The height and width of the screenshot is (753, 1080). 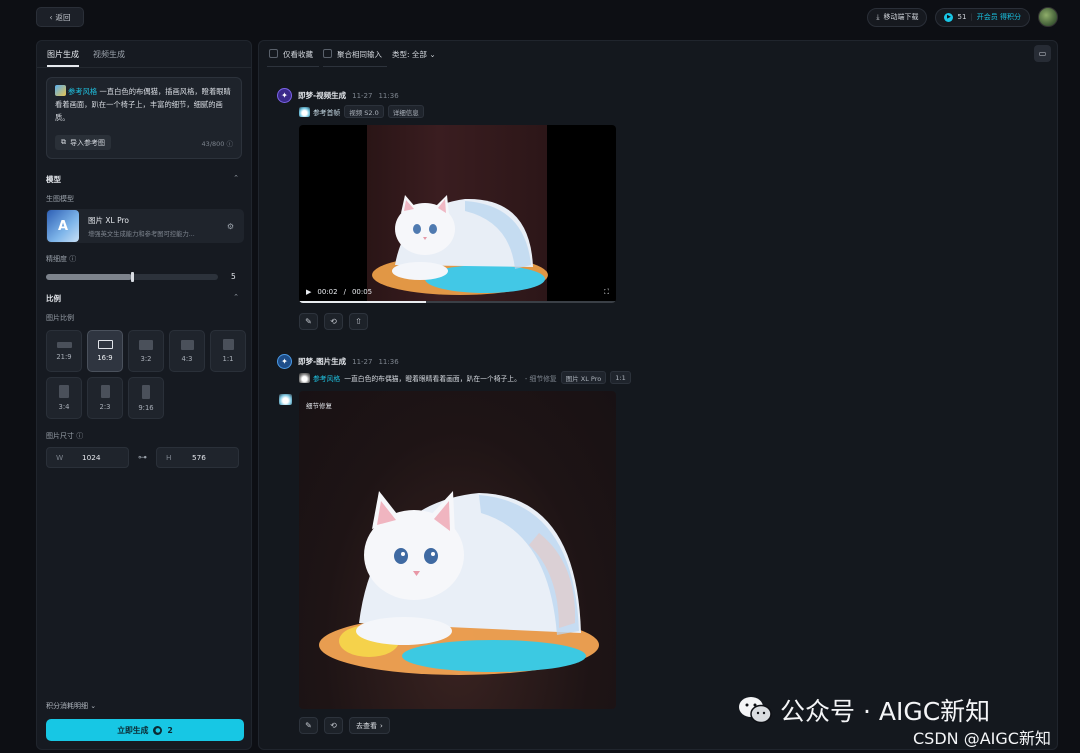 I want to click on view-more-button: 去查看 ›, so click(x=369, y=725).